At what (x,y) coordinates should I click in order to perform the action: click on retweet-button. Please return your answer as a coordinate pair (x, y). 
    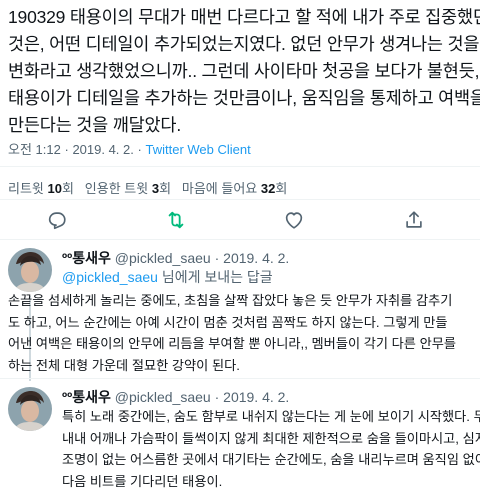
    Looking at the image, I should click on (176, 220).